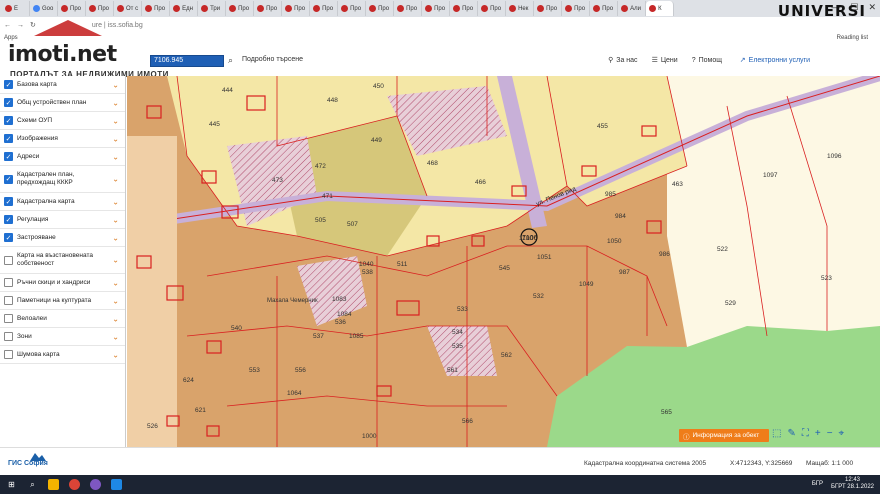 Image resolution: width=880 pixels, height=494 pixels. Describe the element at coordinates (7, 25) in the screenshot. I see `back-icon: ←` at that location.